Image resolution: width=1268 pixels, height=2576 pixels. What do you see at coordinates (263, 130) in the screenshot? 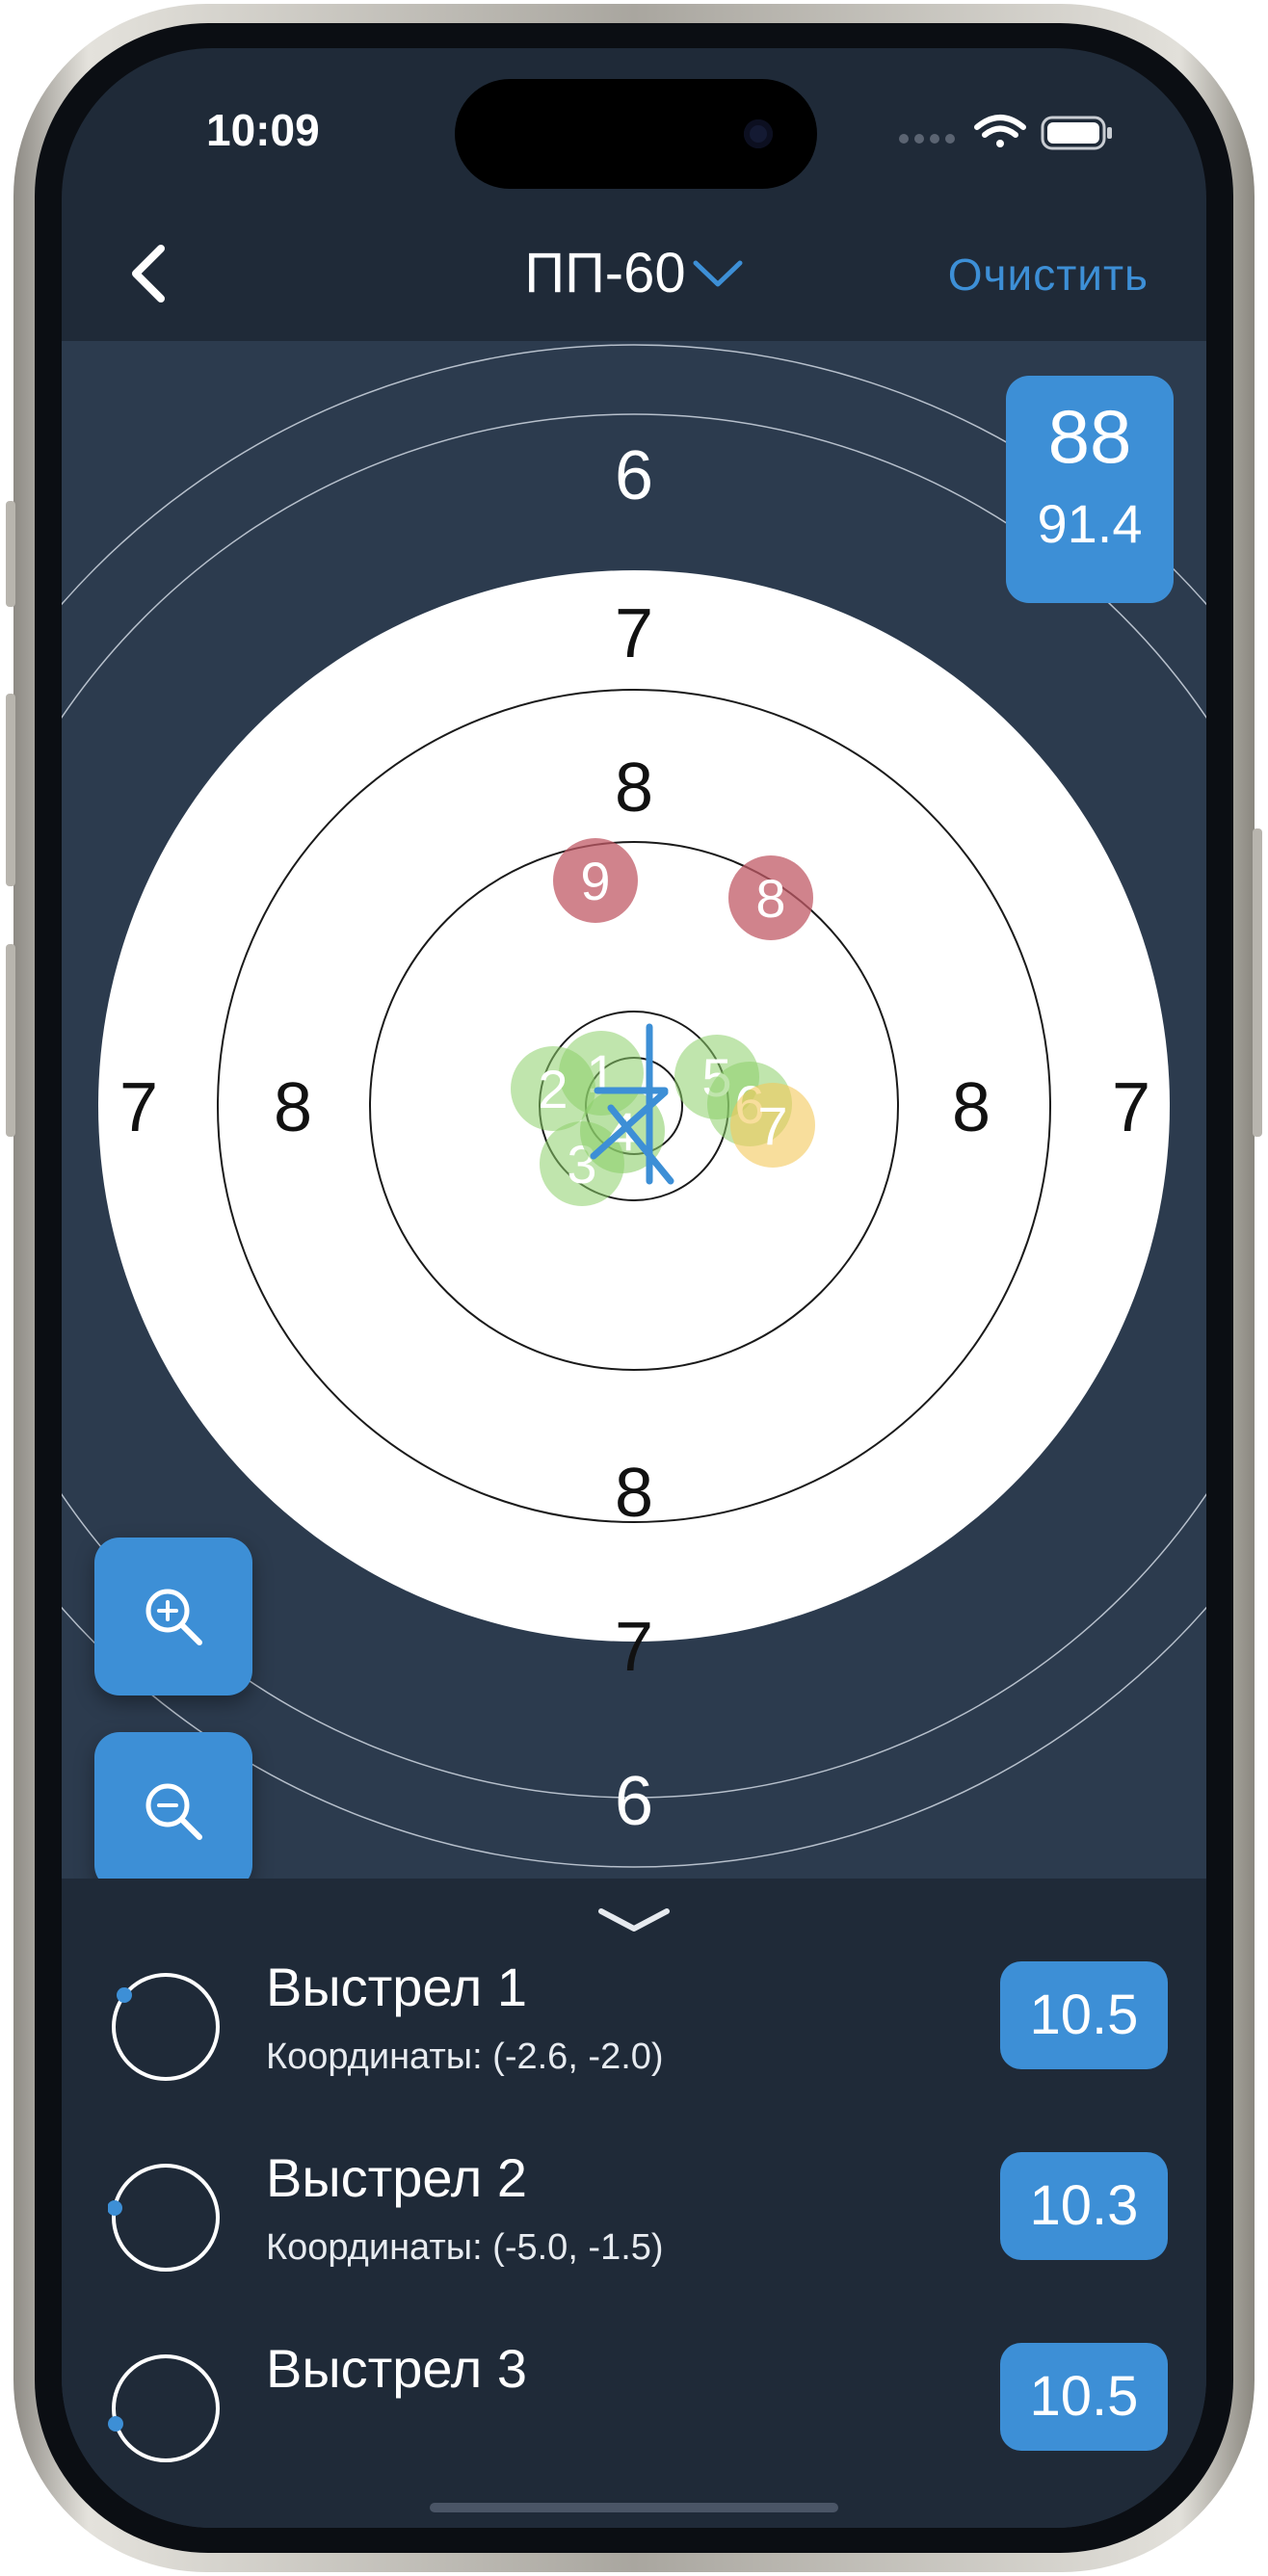
I see `status-time: 10:09` at bounding box center [263, 130].